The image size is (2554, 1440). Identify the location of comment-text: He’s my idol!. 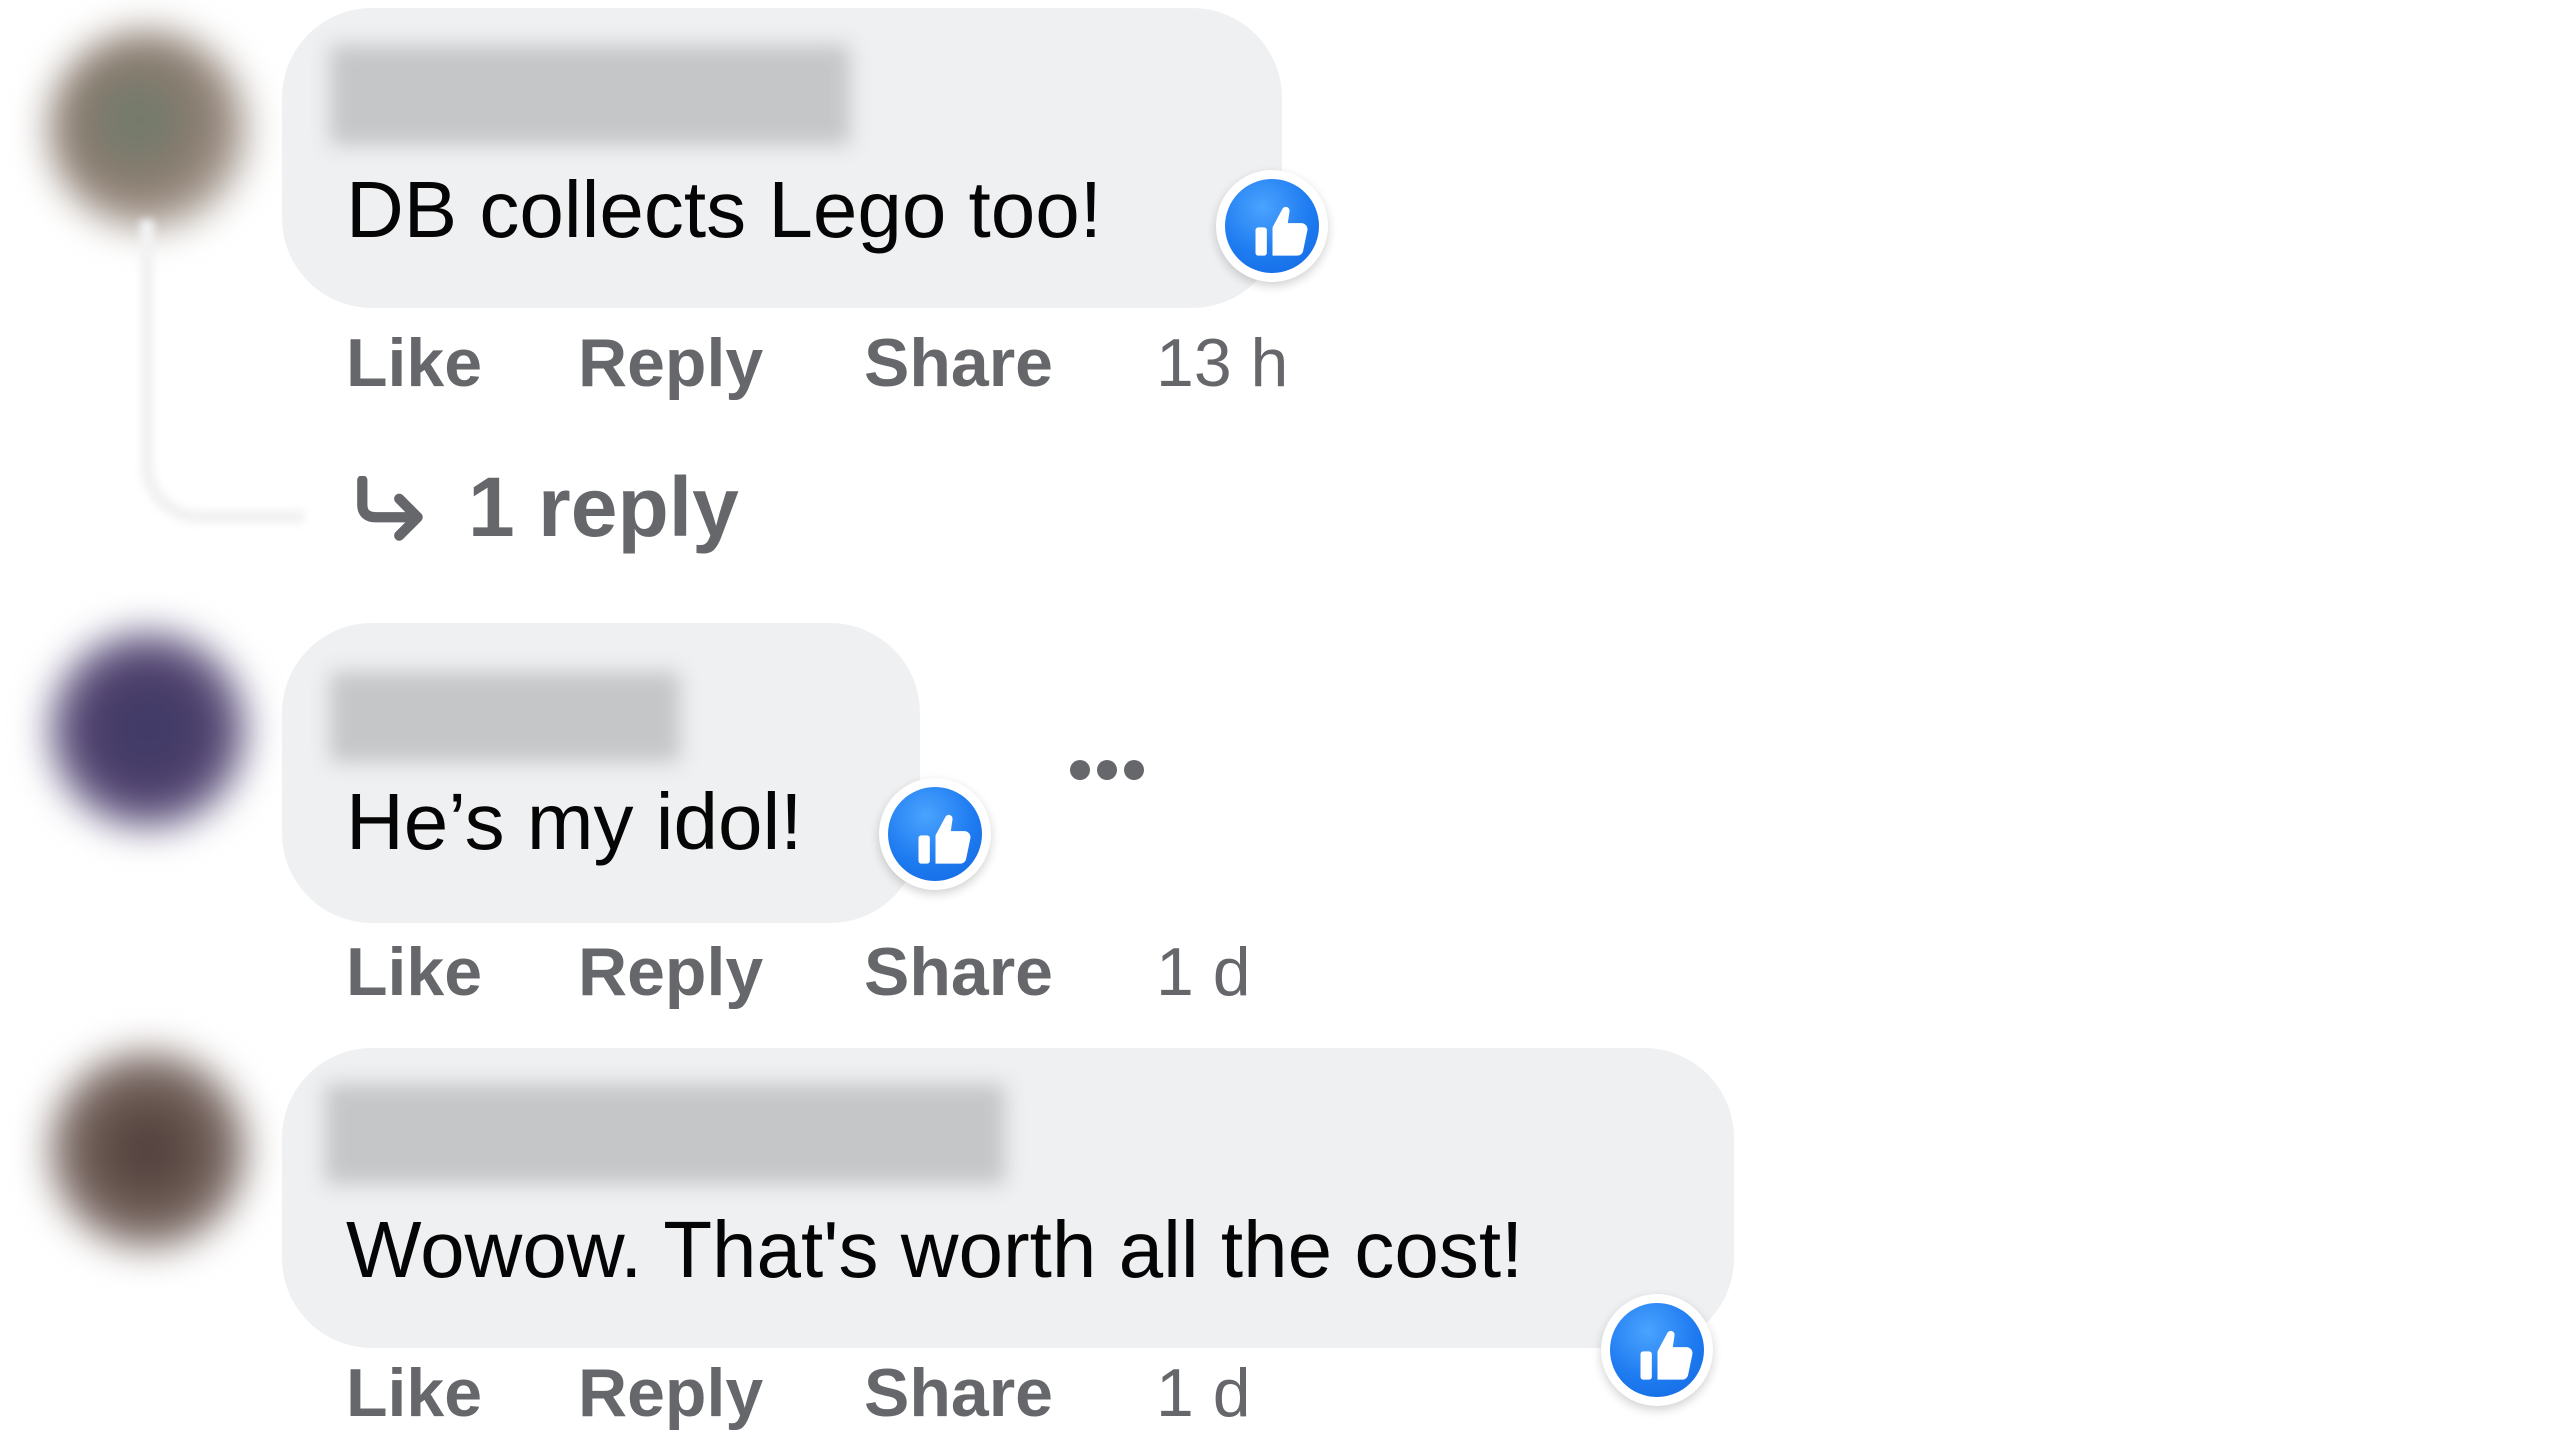
(574, 821).